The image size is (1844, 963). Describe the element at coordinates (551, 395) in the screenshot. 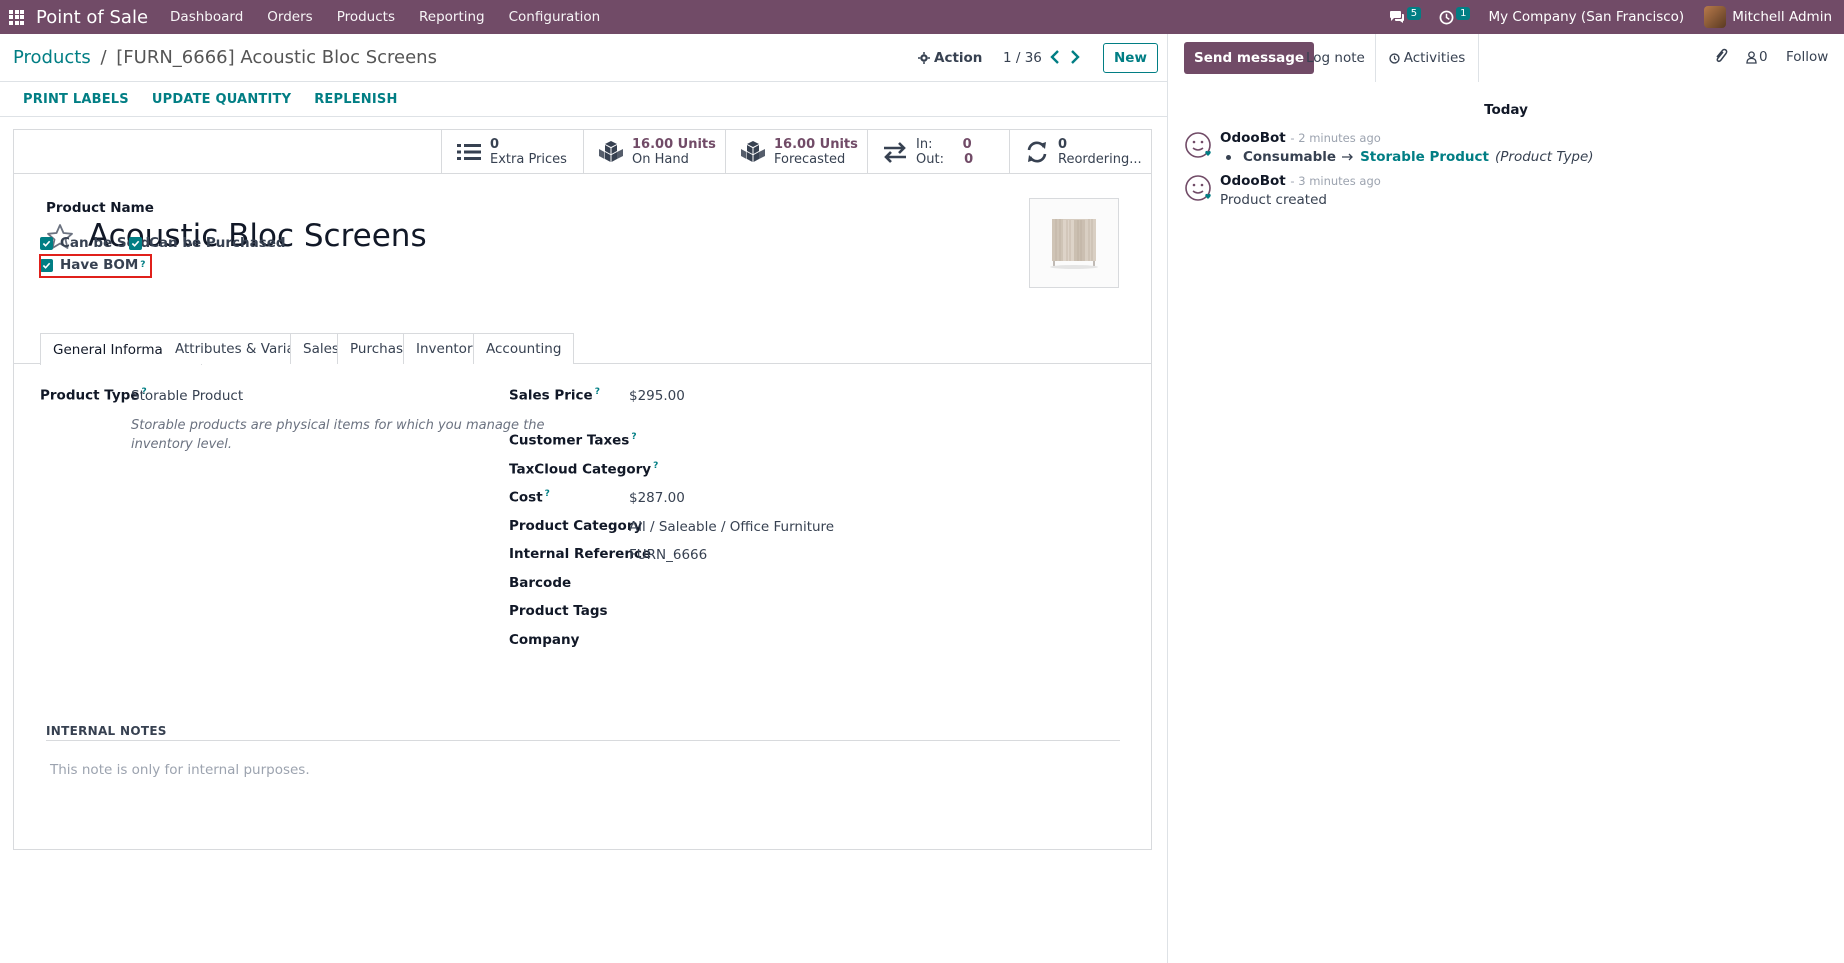

I see `sales-price-label-text: Sales Price` at that location.